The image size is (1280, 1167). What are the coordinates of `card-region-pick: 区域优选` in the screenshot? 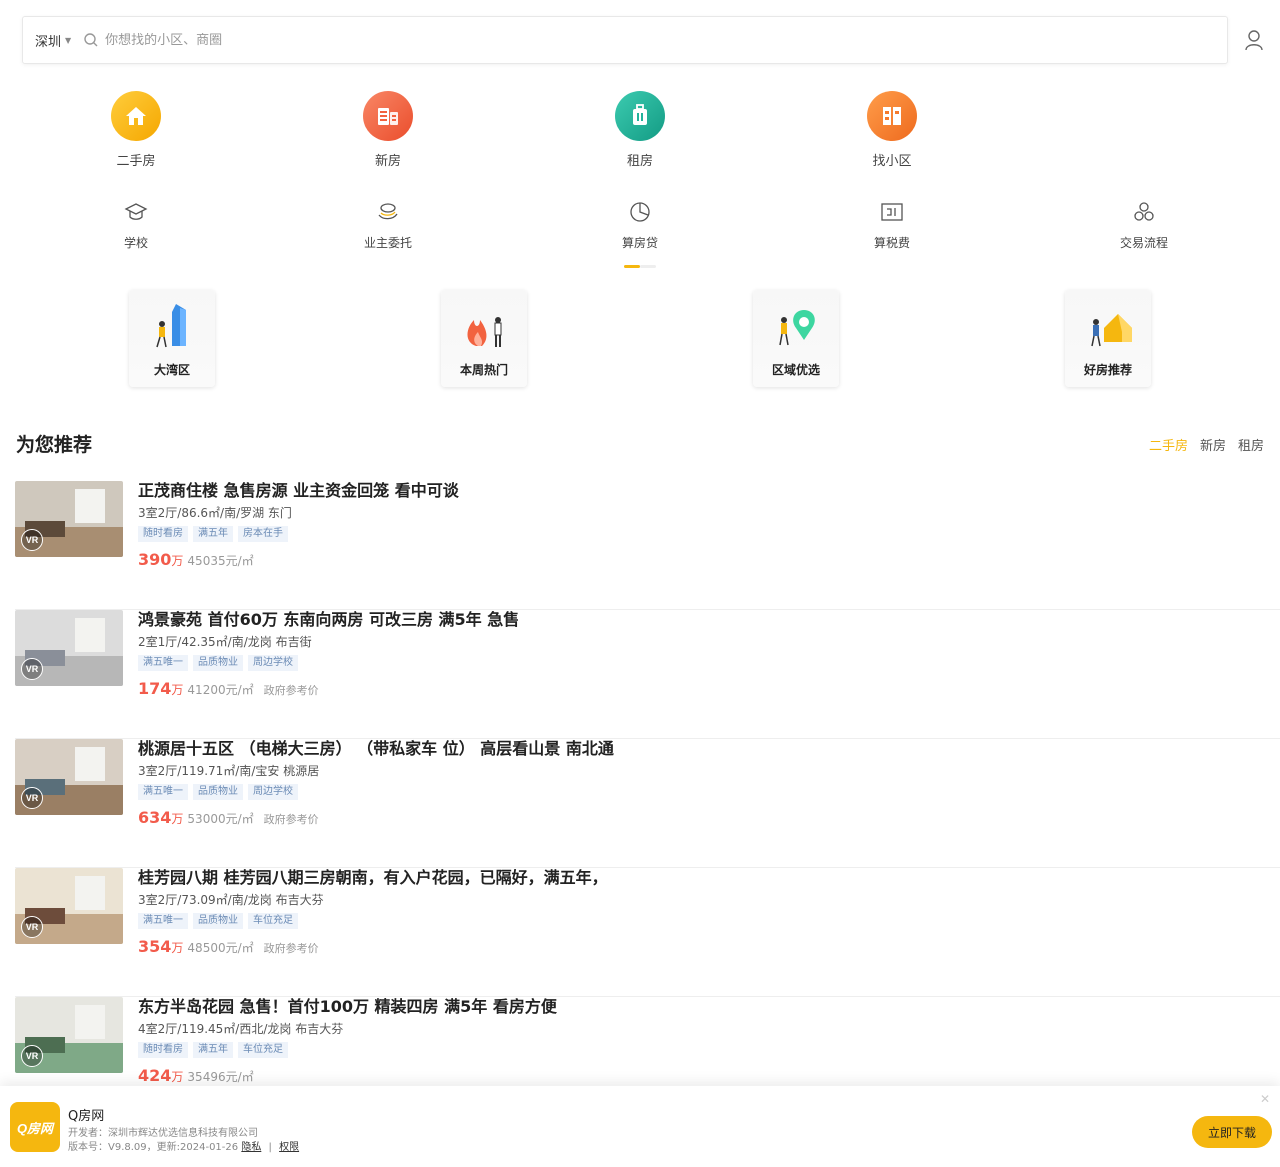 It's located at (796, 338).